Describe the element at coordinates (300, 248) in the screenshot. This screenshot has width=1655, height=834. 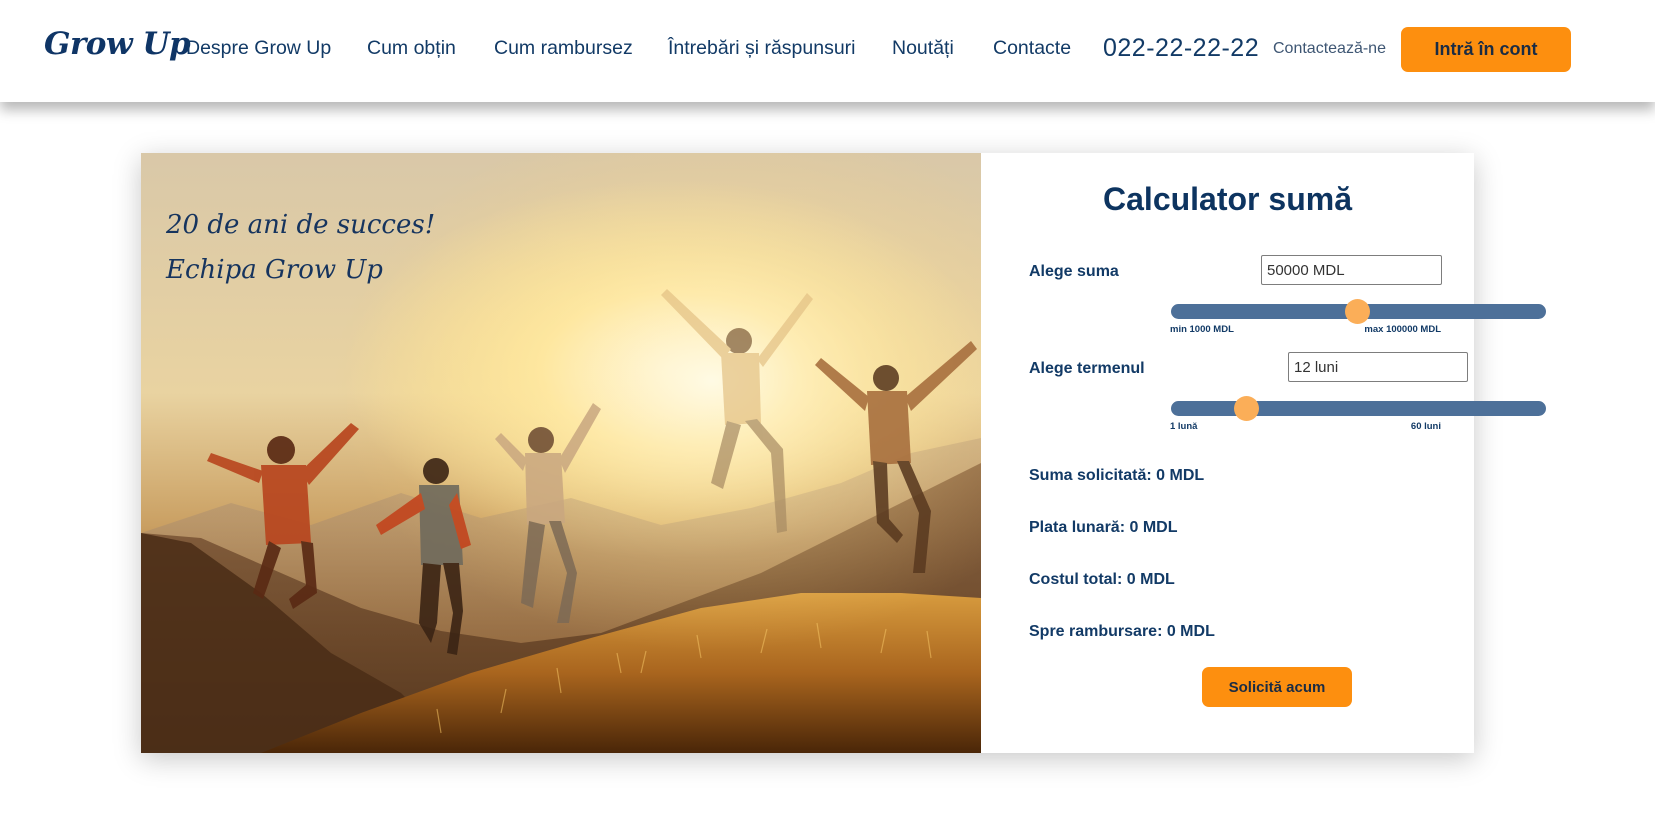
I see `hero-caption: 20 de ani de succes! Echipa Grow Up` at that location.